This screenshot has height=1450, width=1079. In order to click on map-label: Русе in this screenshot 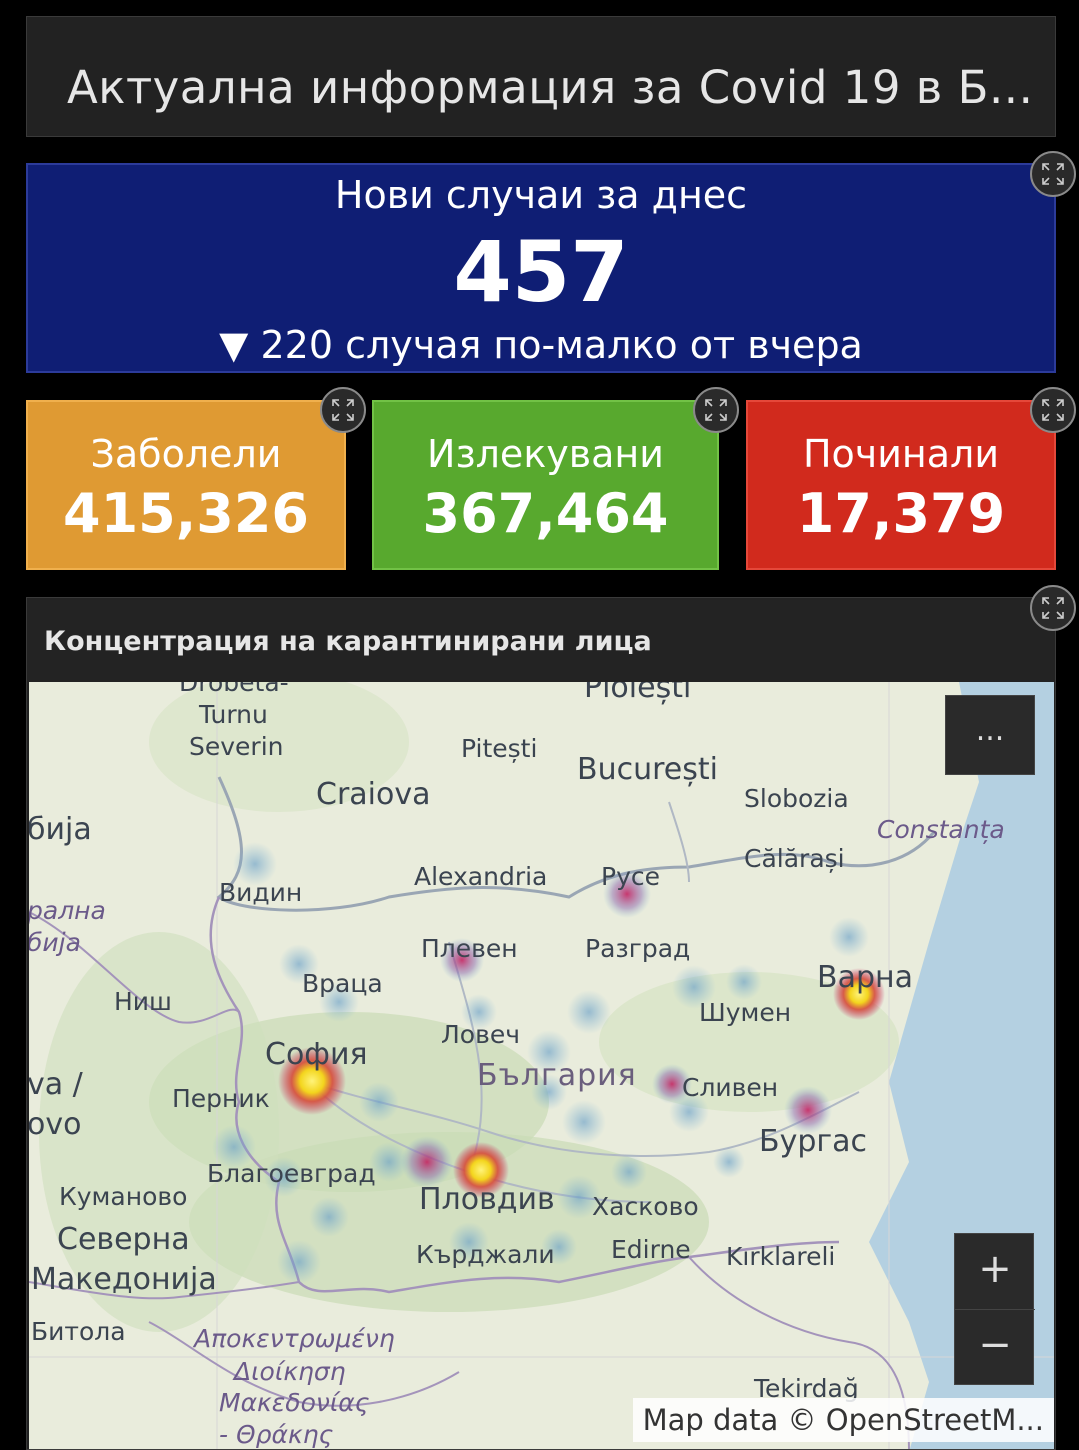, I will do `click(630, 876)`.